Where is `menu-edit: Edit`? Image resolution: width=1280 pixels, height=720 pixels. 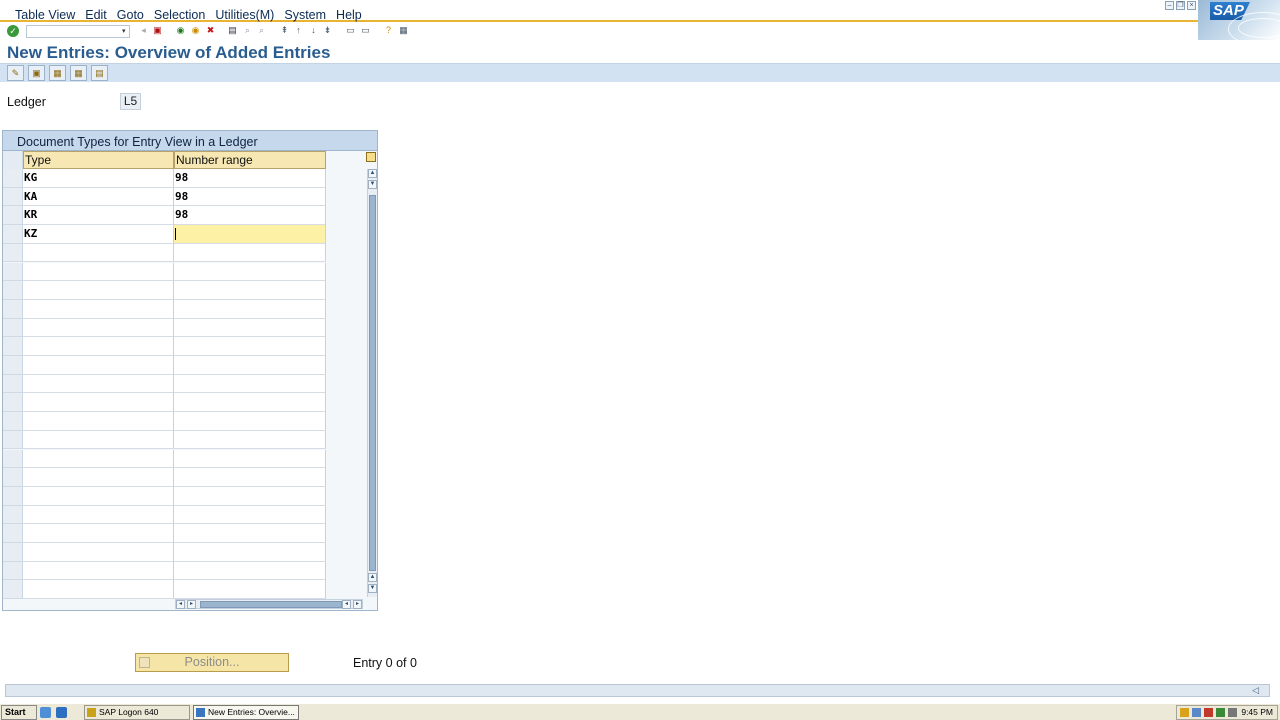
menu-edit: Edit is located at coordinates (96, 15).